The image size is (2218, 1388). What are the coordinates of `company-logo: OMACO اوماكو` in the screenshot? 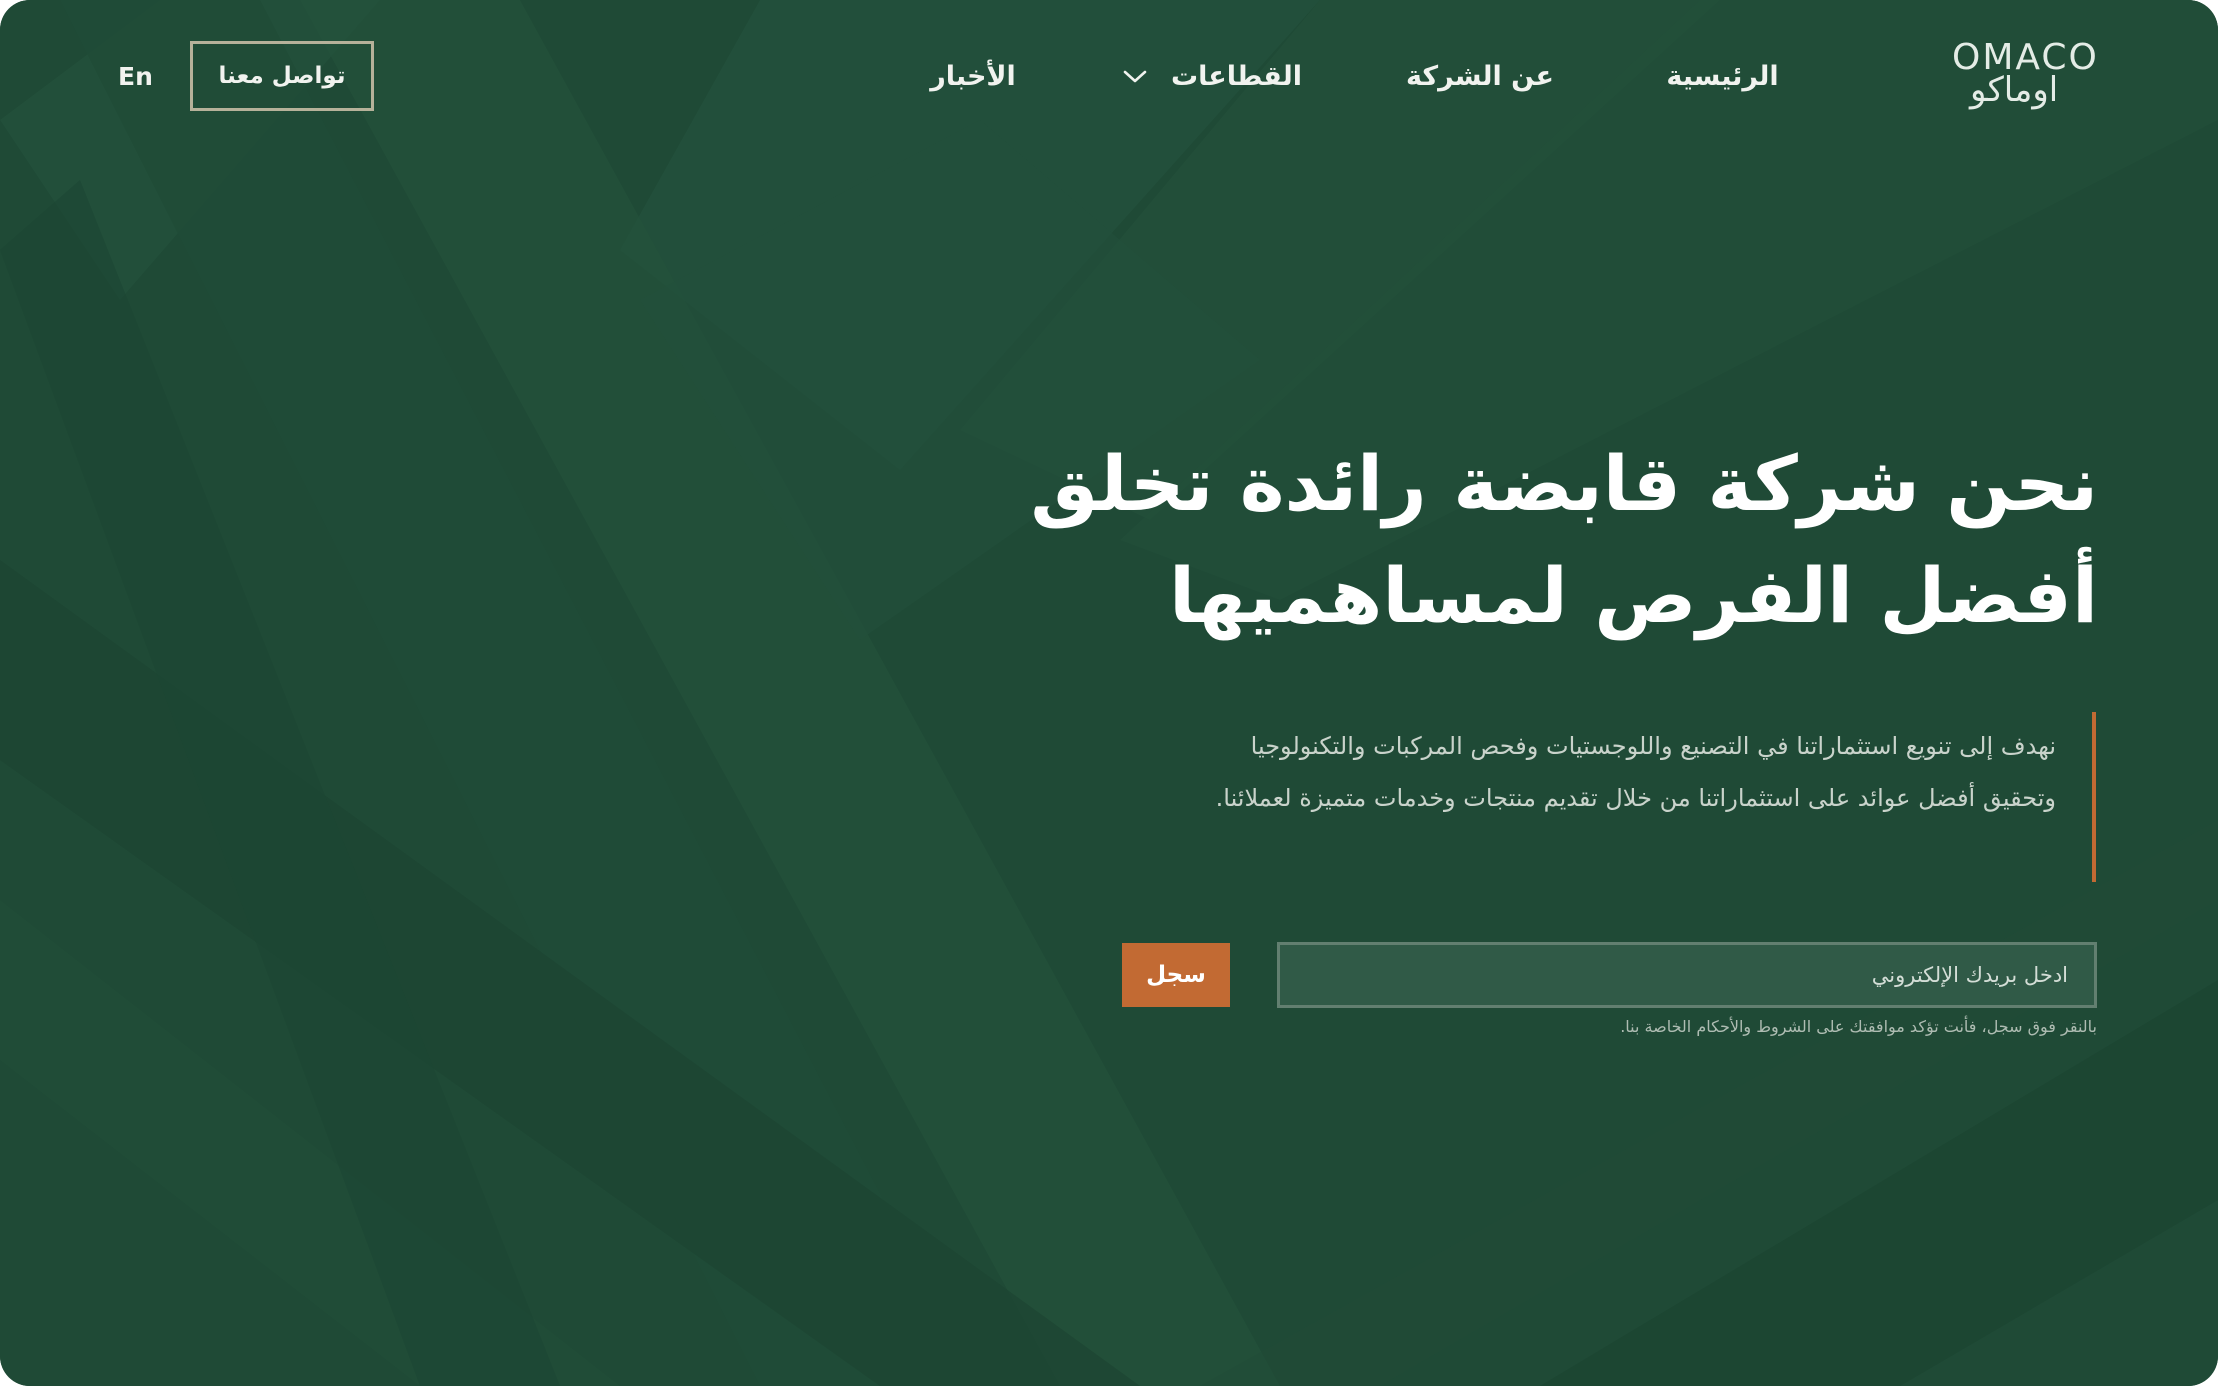 It's located at (2030, 74).